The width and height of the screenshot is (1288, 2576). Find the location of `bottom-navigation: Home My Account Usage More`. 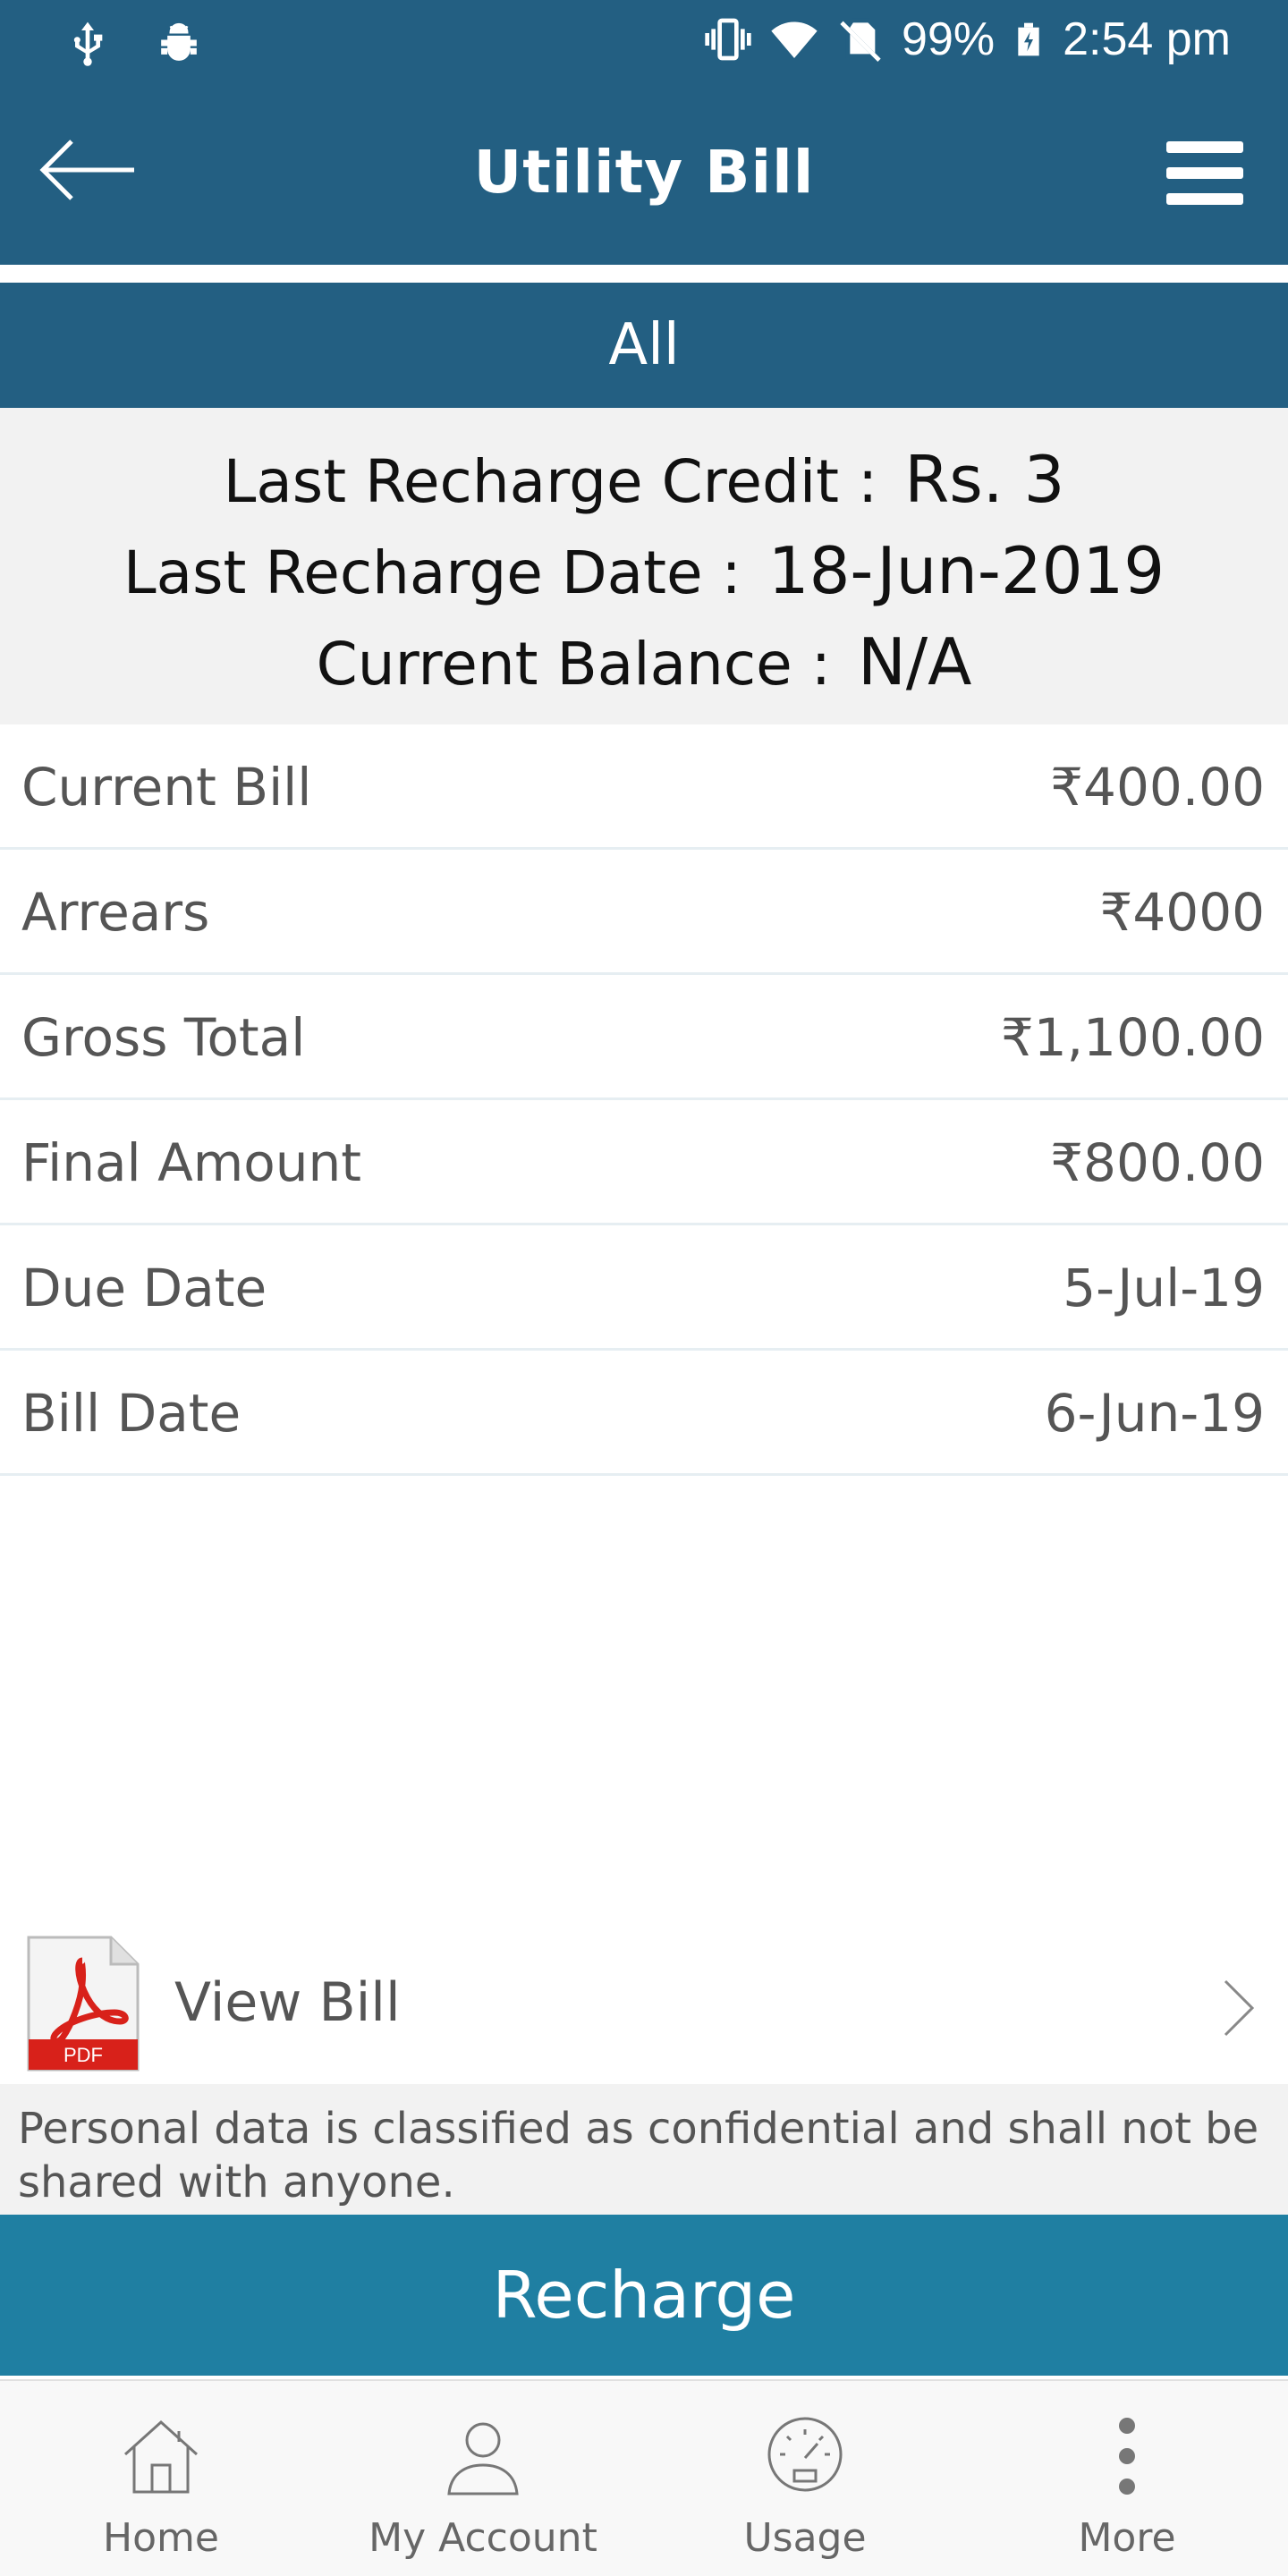

bottom-navigation: Home My Account Usage More is located at coordinates (644, 2477).